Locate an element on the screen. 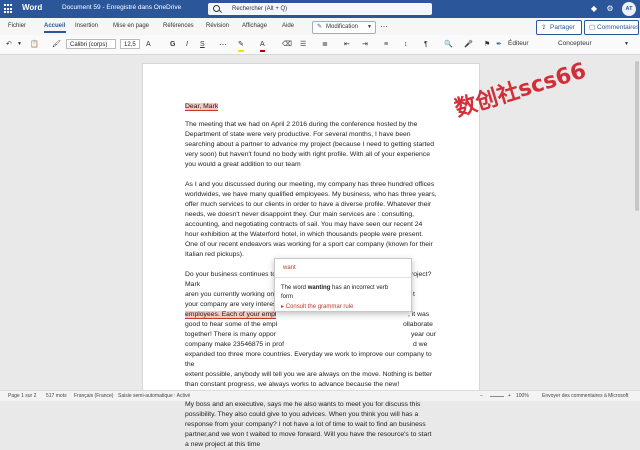 The width and height of the screenshot is (640, 450). format-painter-icon: 🖌 is located at coordinates (56, 44).